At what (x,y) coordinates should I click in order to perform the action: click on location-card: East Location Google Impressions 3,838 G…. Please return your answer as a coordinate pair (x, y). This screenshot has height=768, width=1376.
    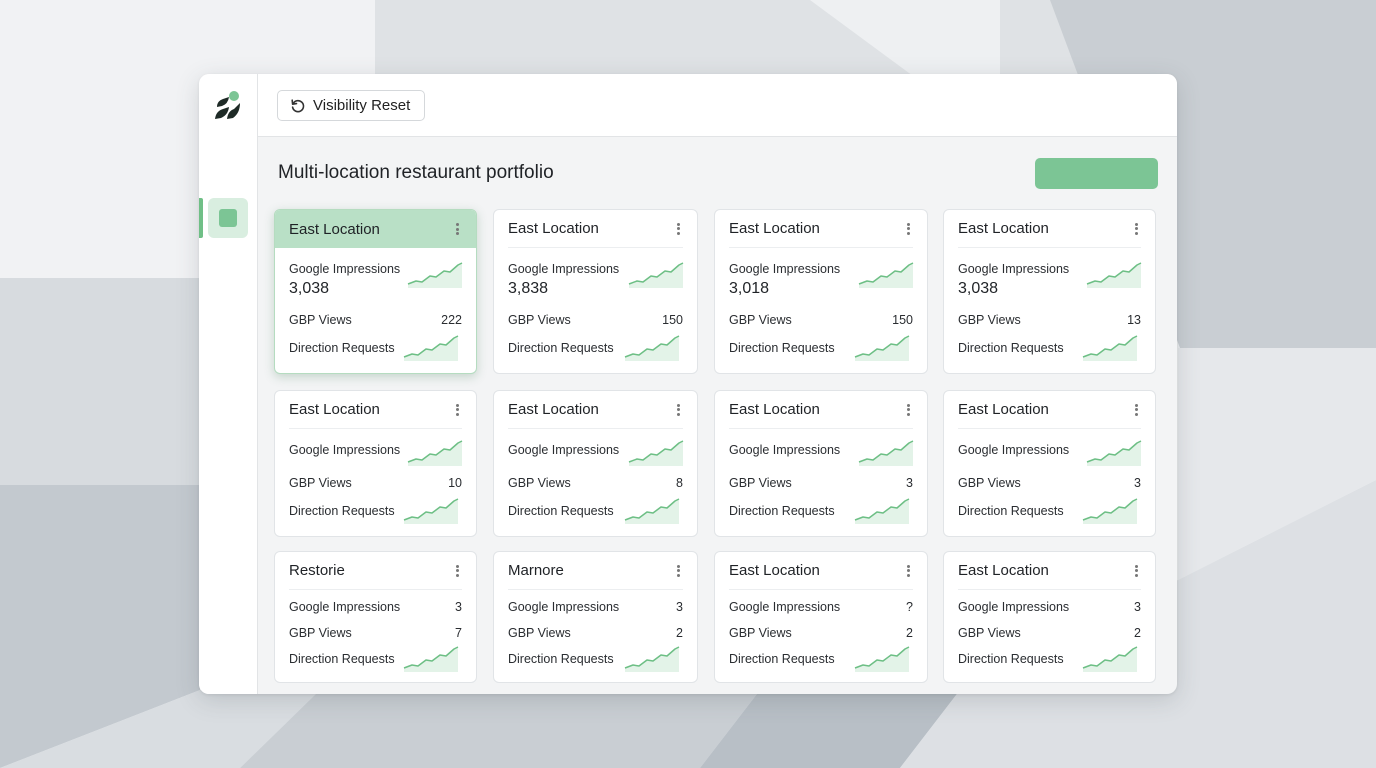
    Looking at the image, I should click on (595, 291).